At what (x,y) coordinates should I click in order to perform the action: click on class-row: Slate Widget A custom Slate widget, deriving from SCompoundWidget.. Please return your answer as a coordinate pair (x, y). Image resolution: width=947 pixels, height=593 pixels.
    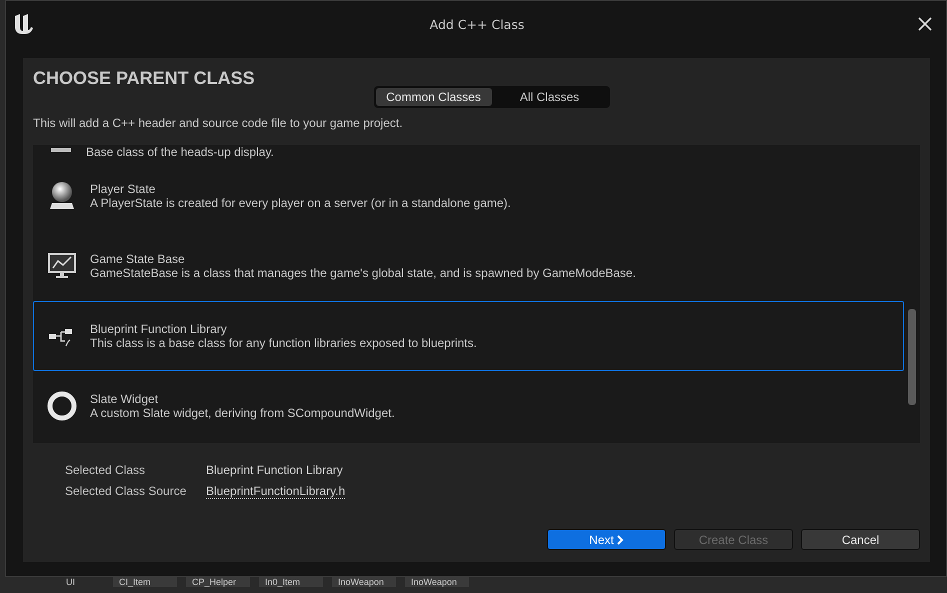
    Looking at the image, I should click on (468, 406).